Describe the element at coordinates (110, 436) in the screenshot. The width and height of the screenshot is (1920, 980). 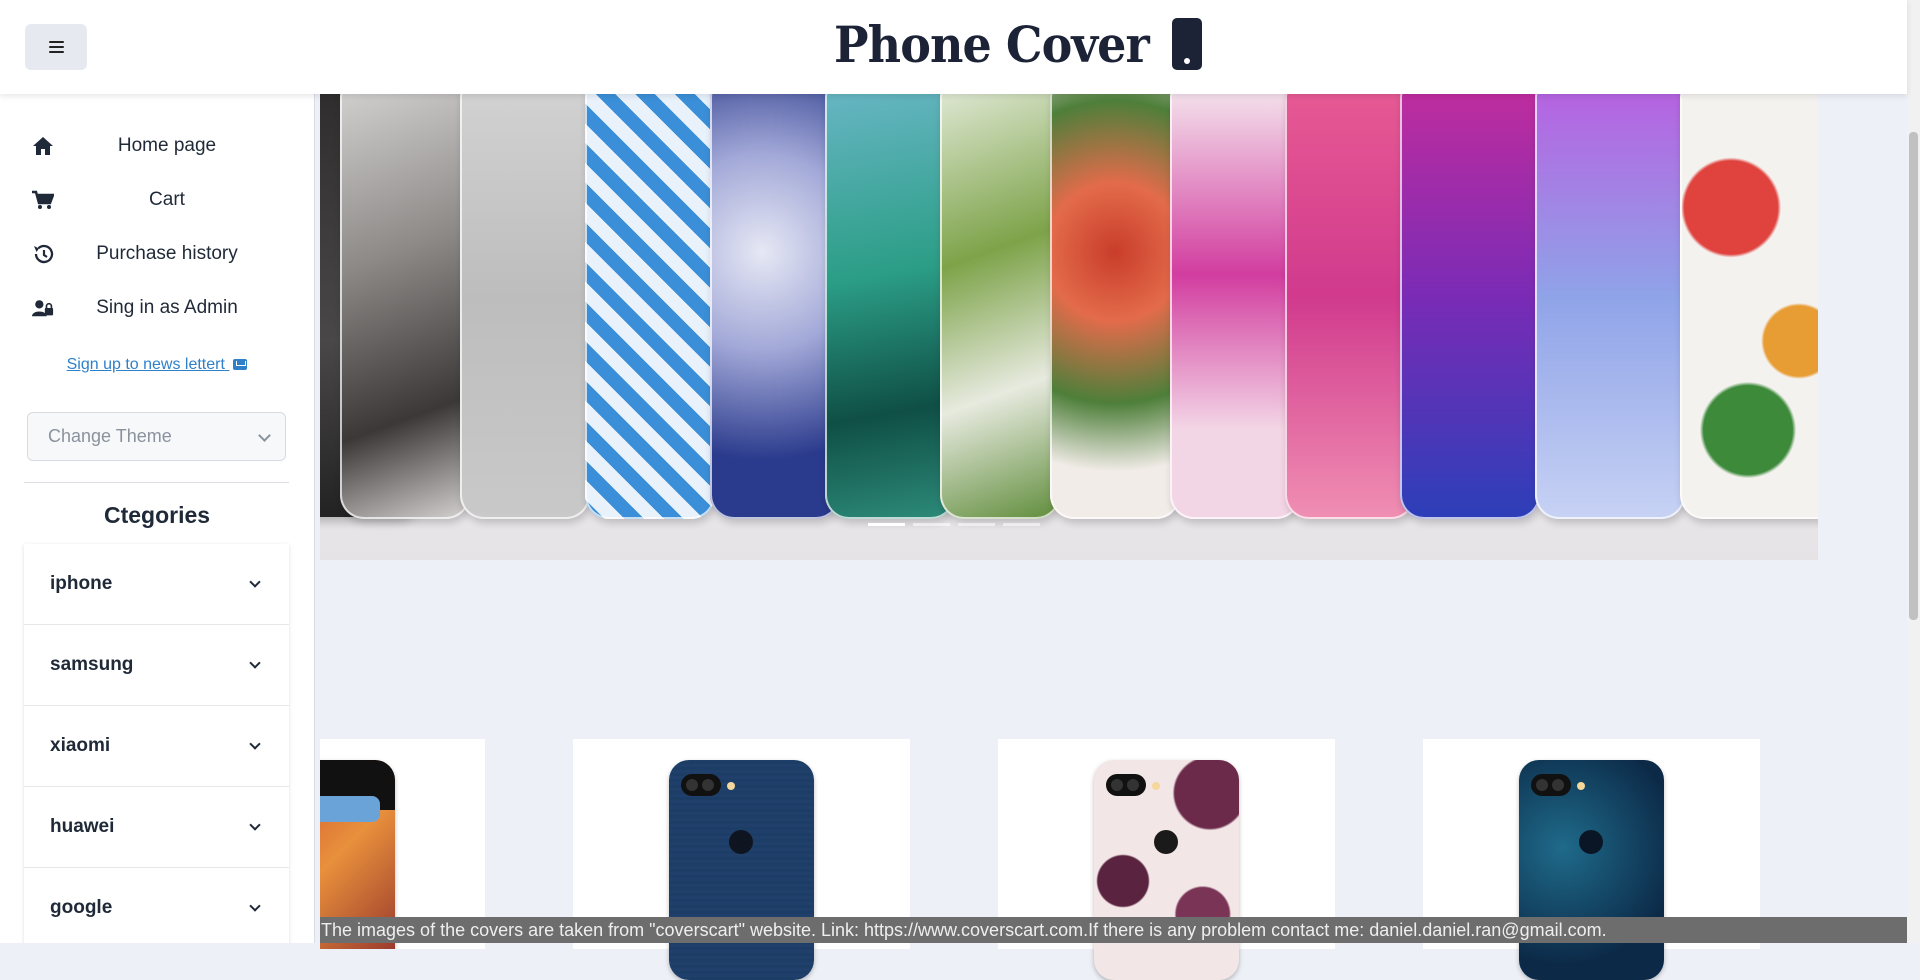
I see `theme-select-placeholder: Change Theme` at that location.